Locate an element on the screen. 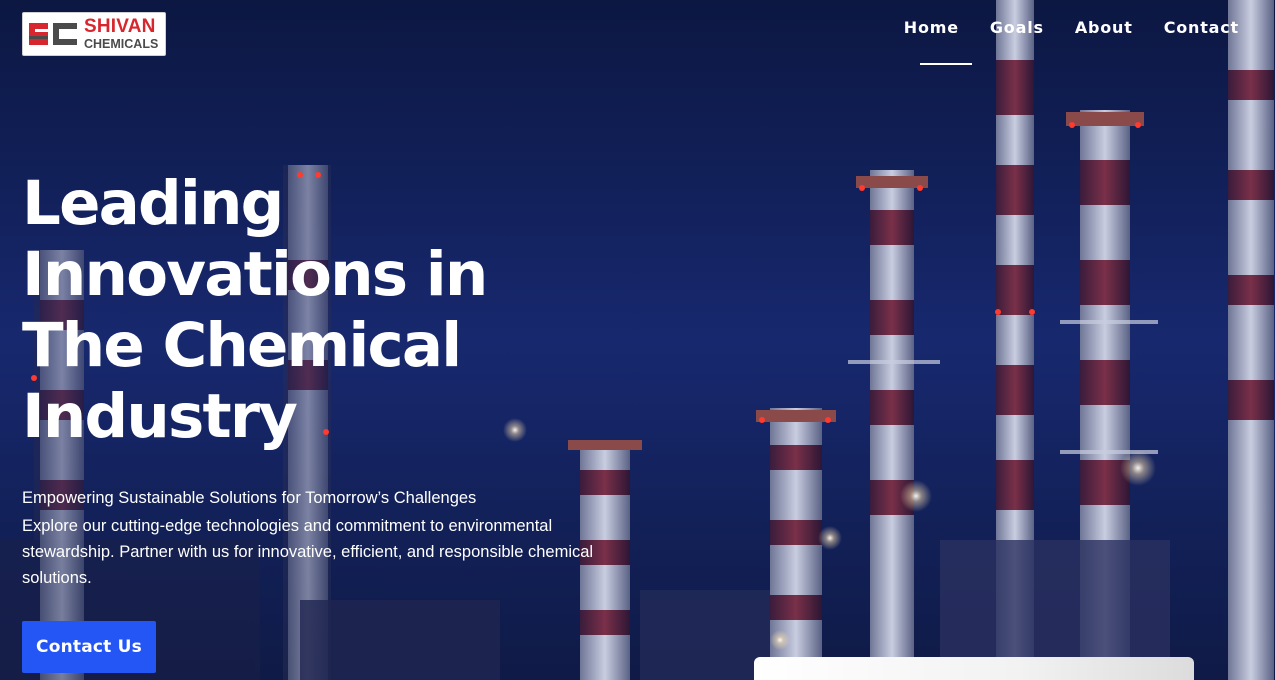  headline-line-1: Leading is located at coordinates (153, 203).